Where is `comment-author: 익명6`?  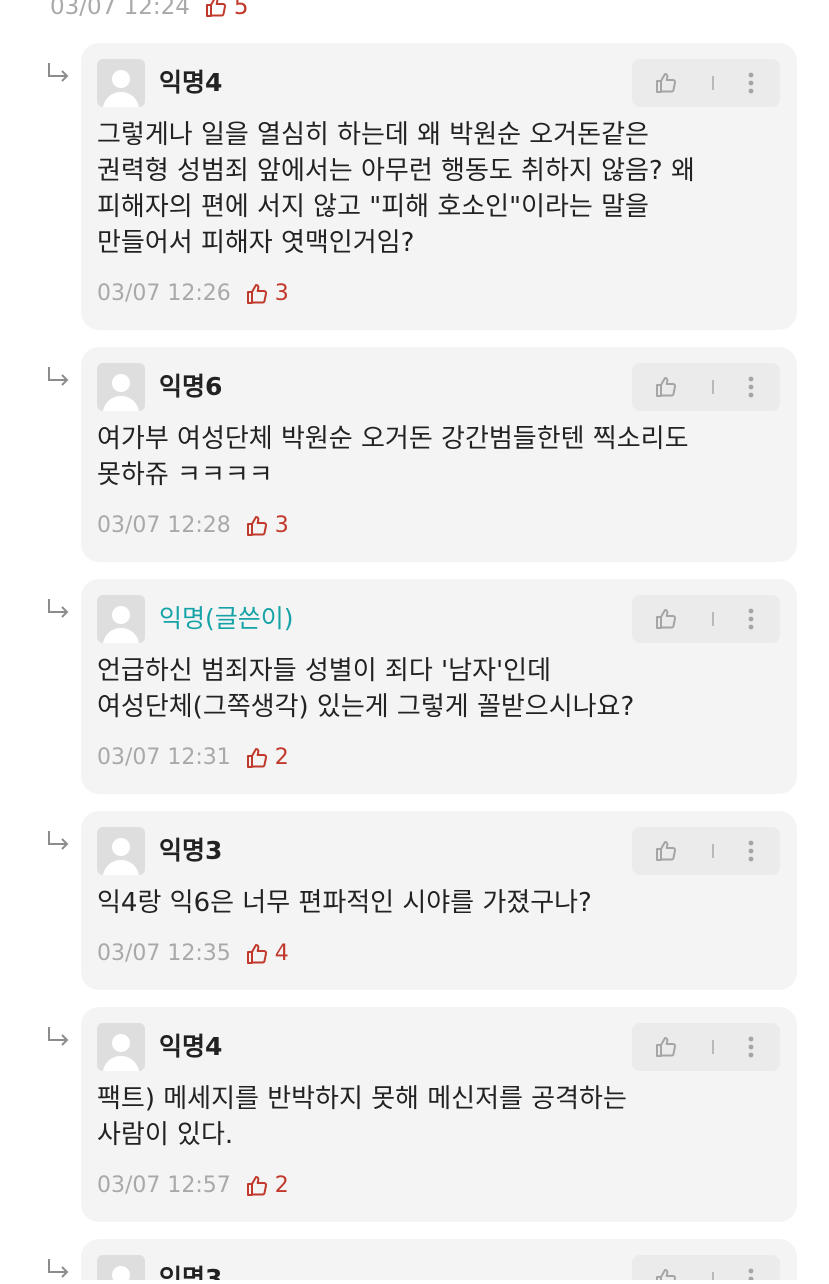
comment-author: 익명6 is located at coordinates (190, 385).